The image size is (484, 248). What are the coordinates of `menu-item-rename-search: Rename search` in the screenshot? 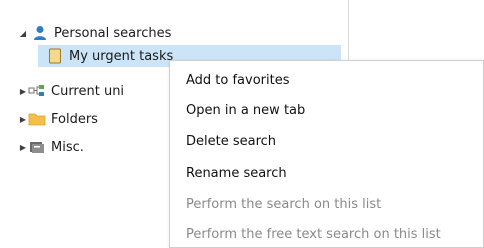 It's located at (236, 173).